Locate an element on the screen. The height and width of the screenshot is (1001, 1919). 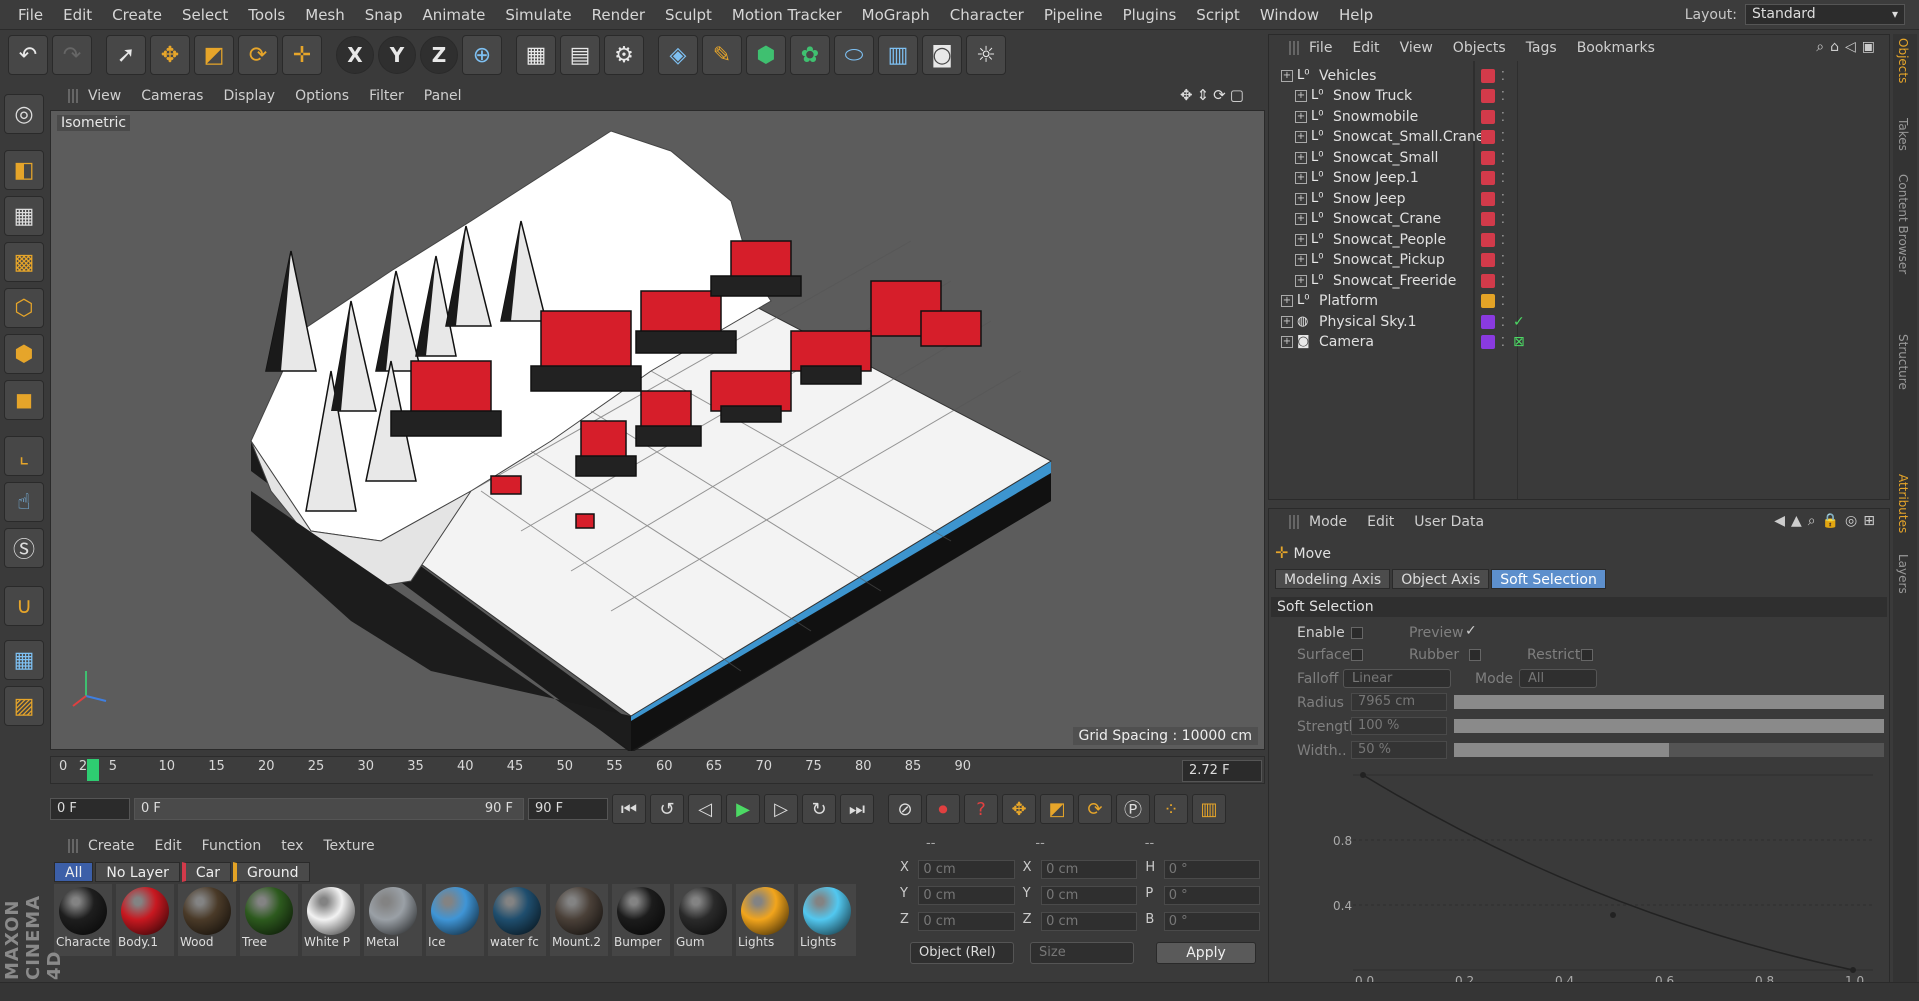
curve-point-end is located at coordinates (1853, 970).